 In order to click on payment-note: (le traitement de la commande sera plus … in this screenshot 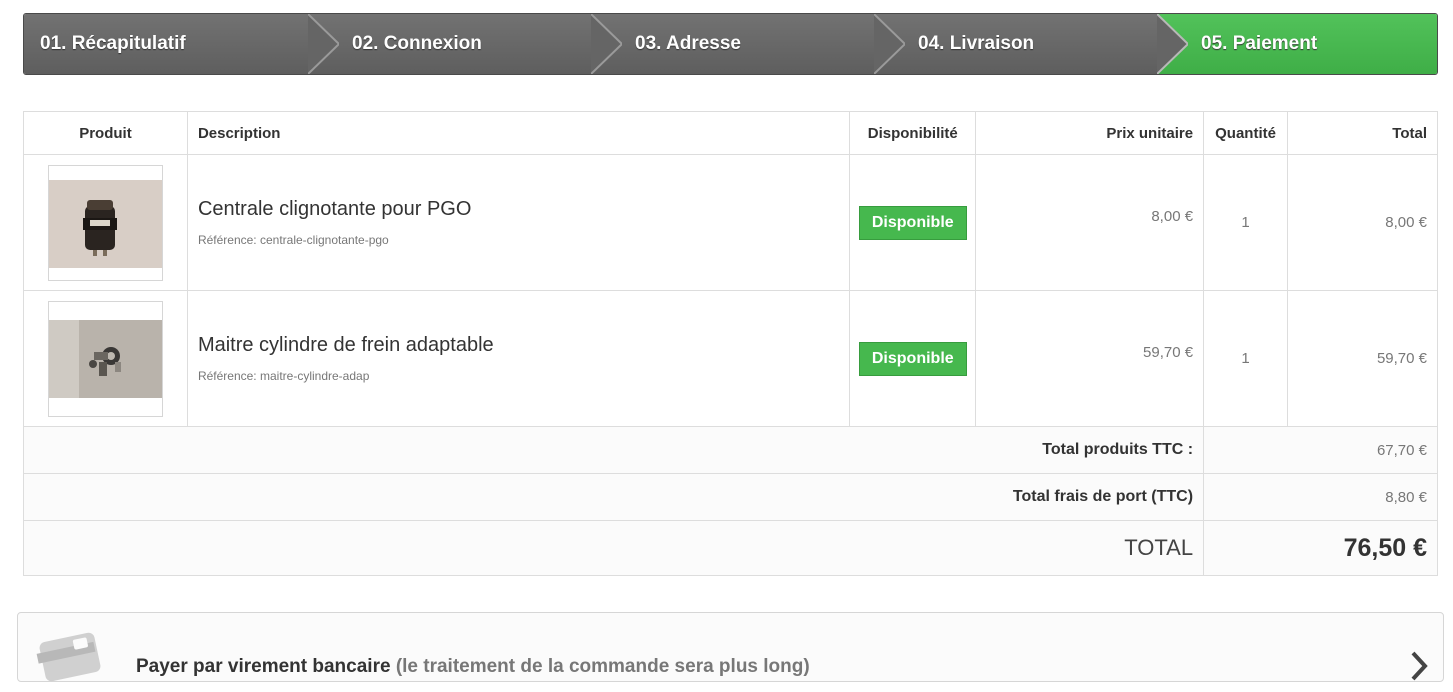, I will do `click(602, 666)`.